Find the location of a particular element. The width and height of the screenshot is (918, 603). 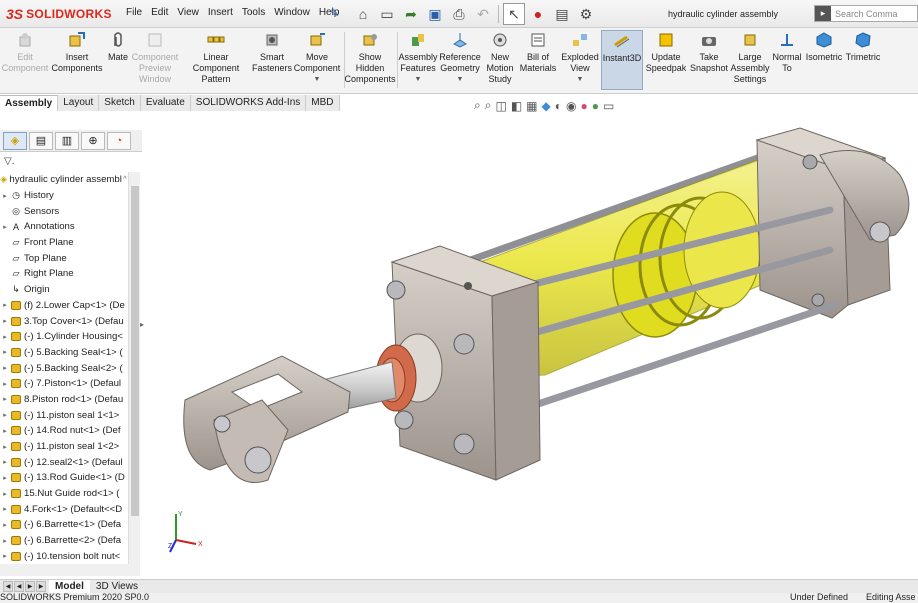

apply-scene-icon: ● is located at coordinates (595, 106).